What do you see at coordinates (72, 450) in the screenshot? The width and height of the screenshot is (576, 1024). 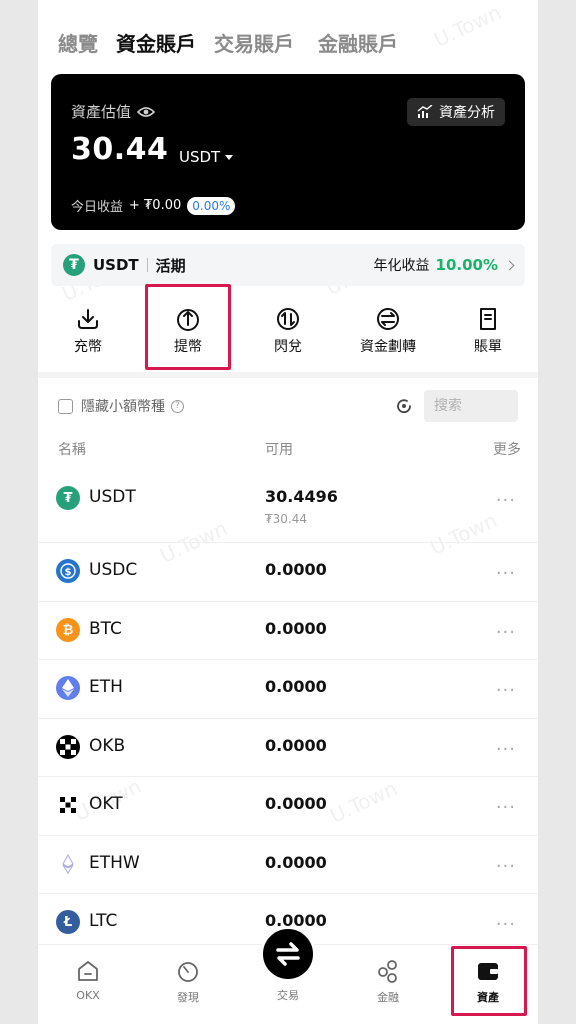 I see `column-name: 名稱` at bounding box center [72, 450].